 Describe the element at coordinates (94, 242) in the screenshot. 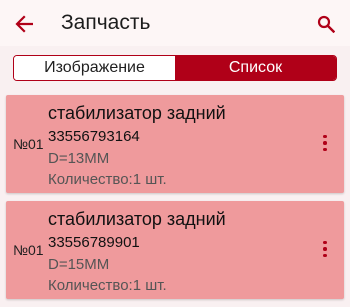

I see `part-code: 33556789901` at that location.